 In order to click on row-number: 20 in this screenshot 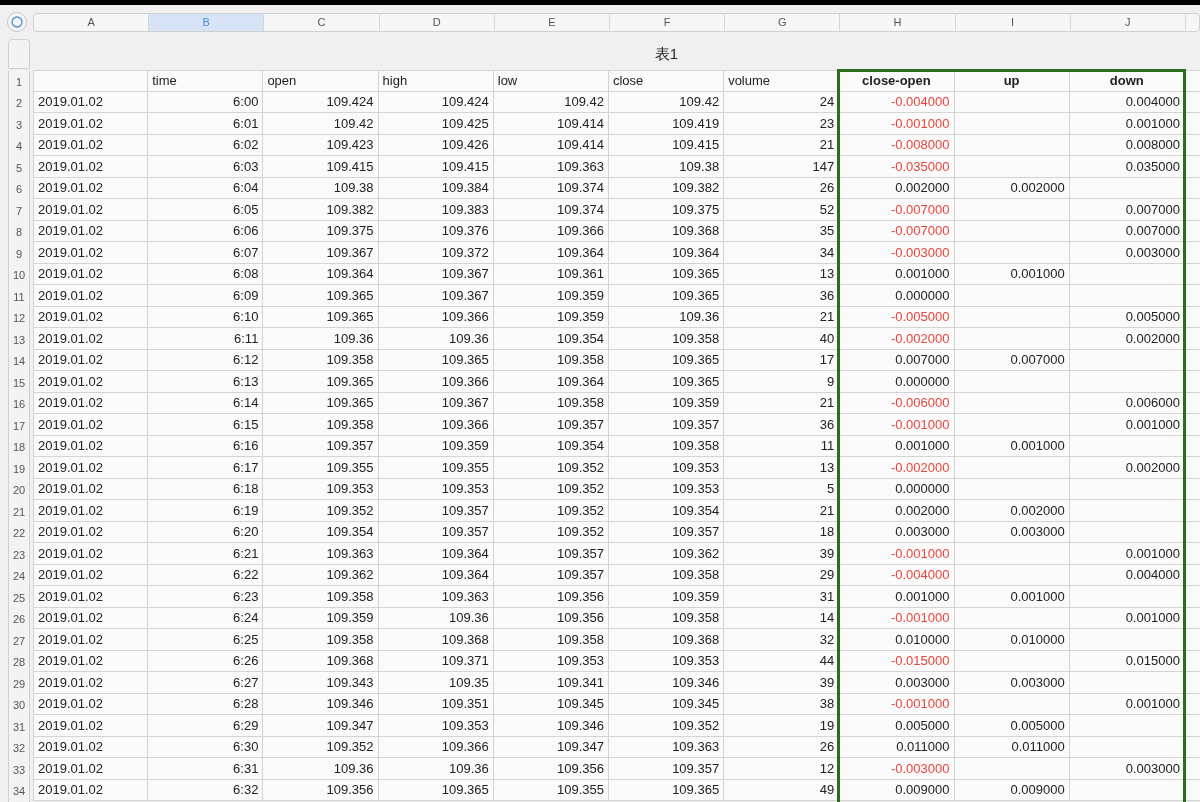, I will do `click(19, 490)`.